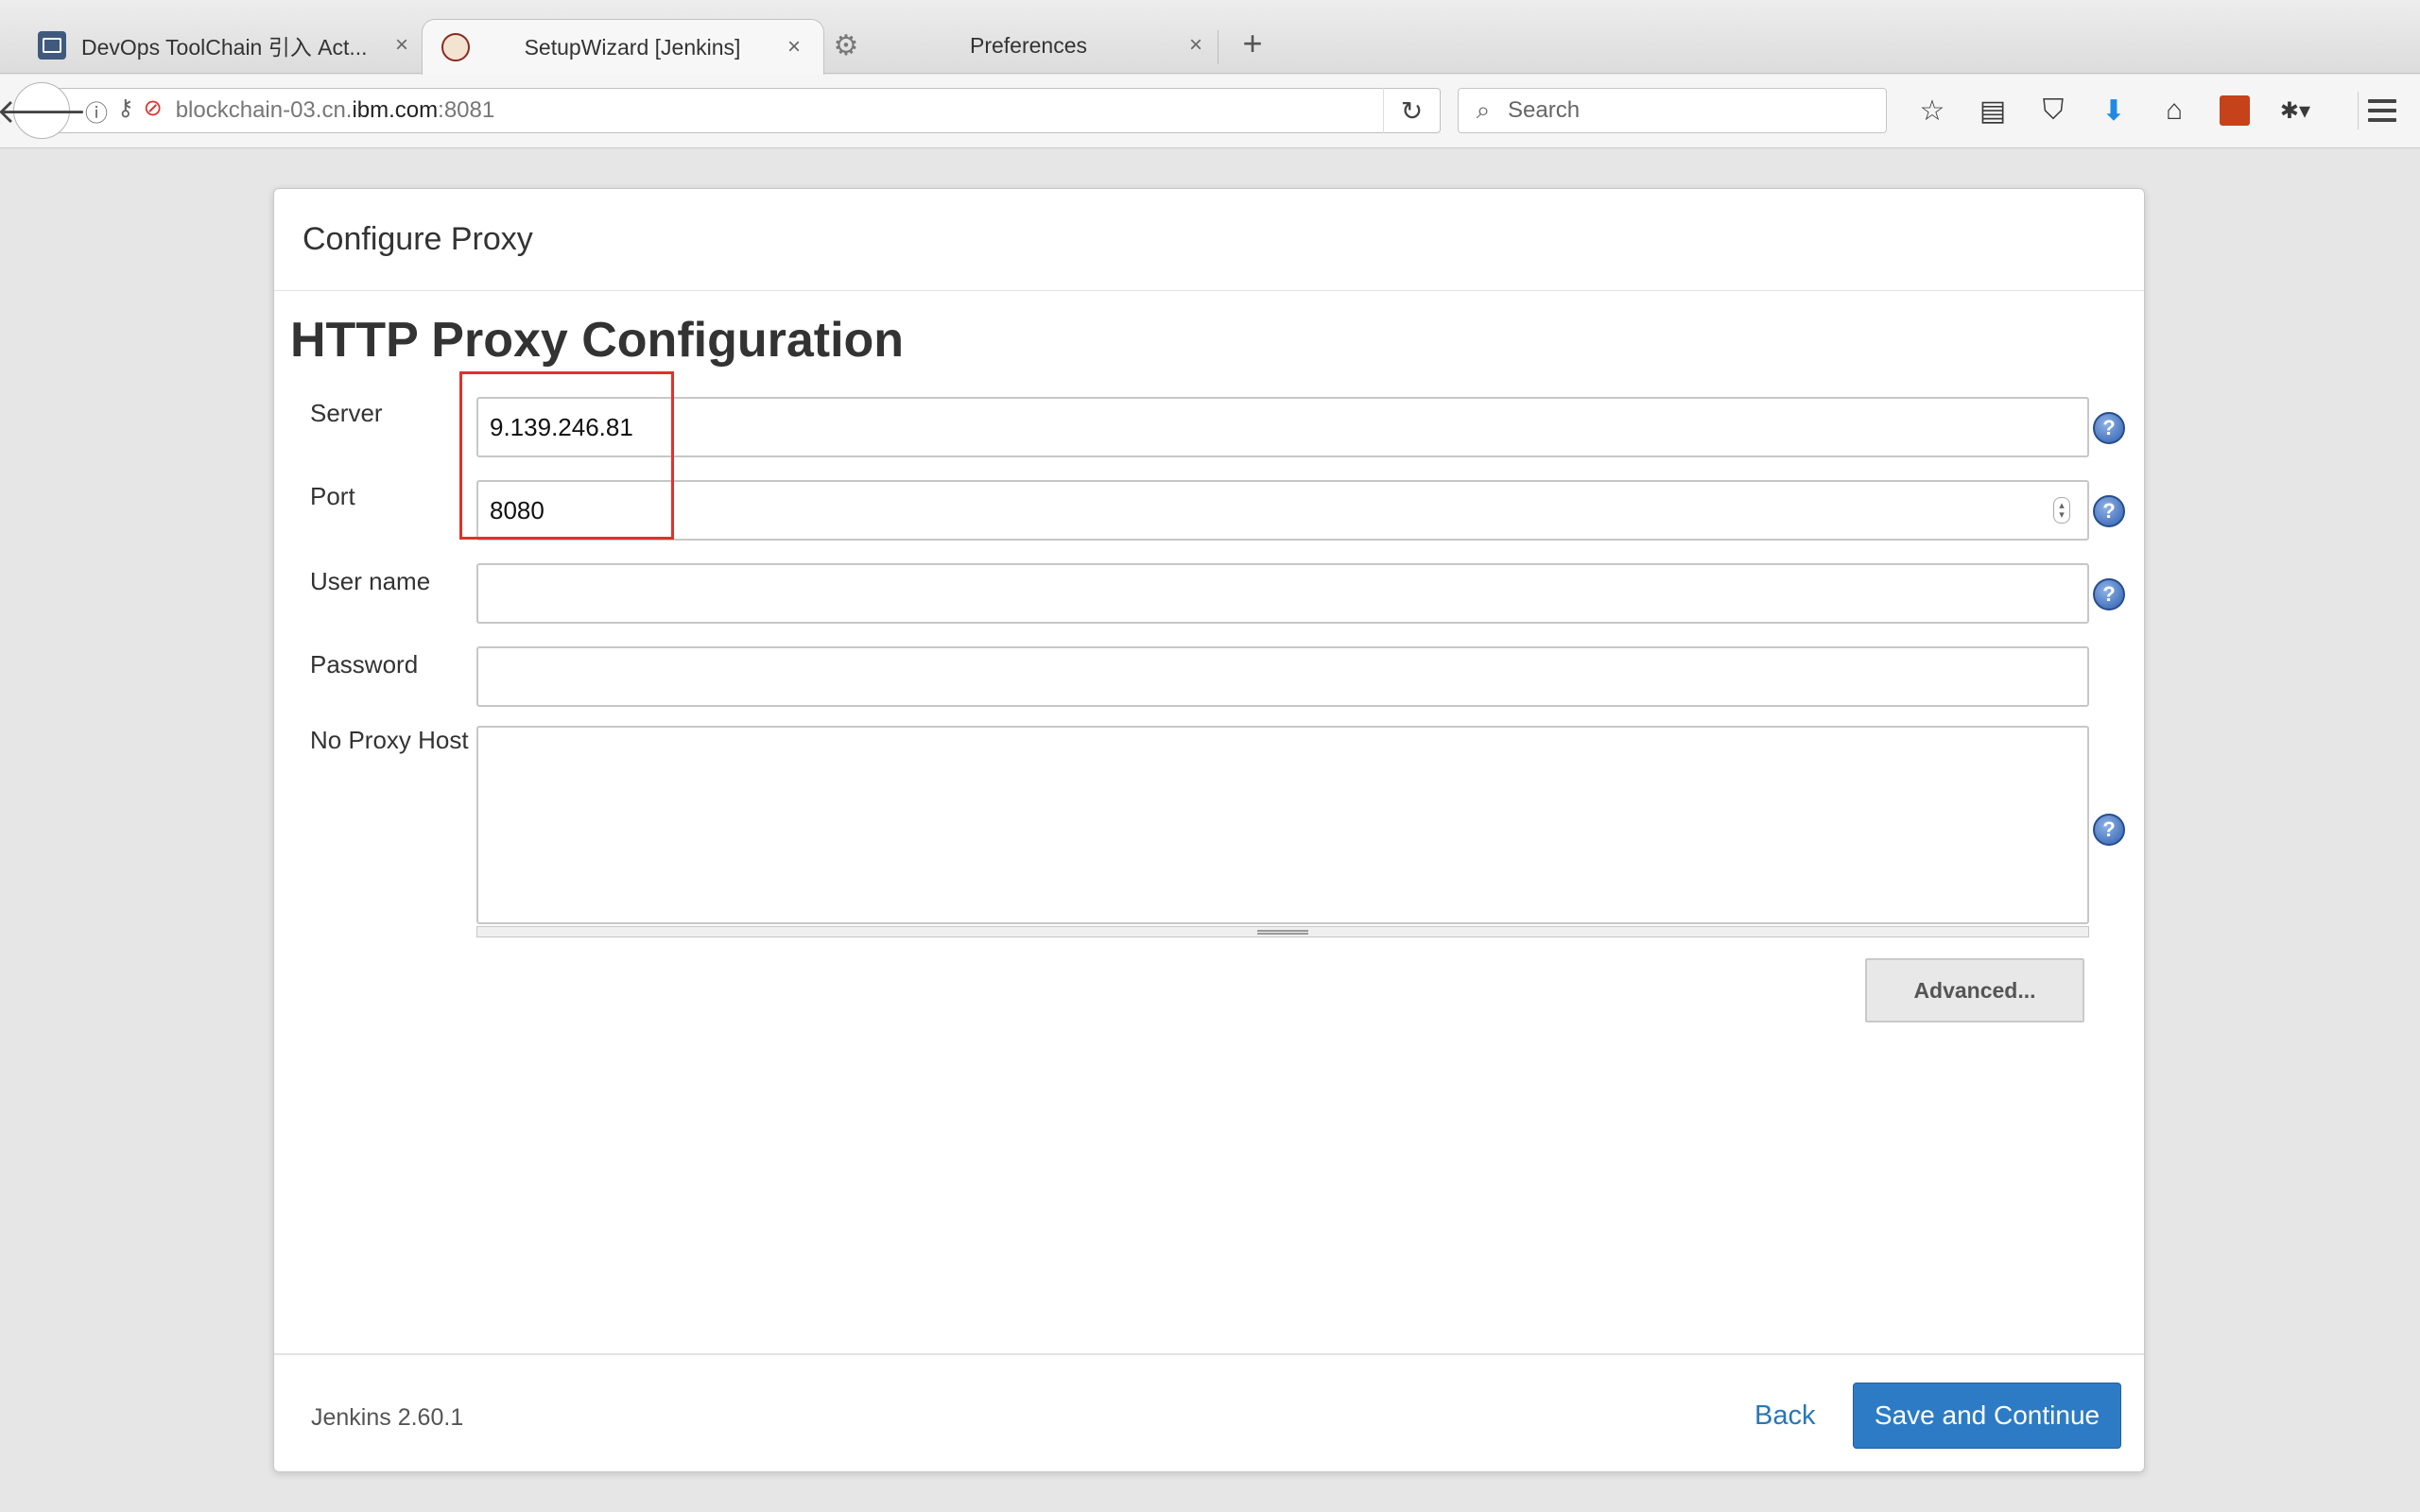 The width and height of the screenshot is (2420, 1512). Describe the element at coordinates (1252, 43) in the screenshot. I see `new-tab-button: +` at that location.